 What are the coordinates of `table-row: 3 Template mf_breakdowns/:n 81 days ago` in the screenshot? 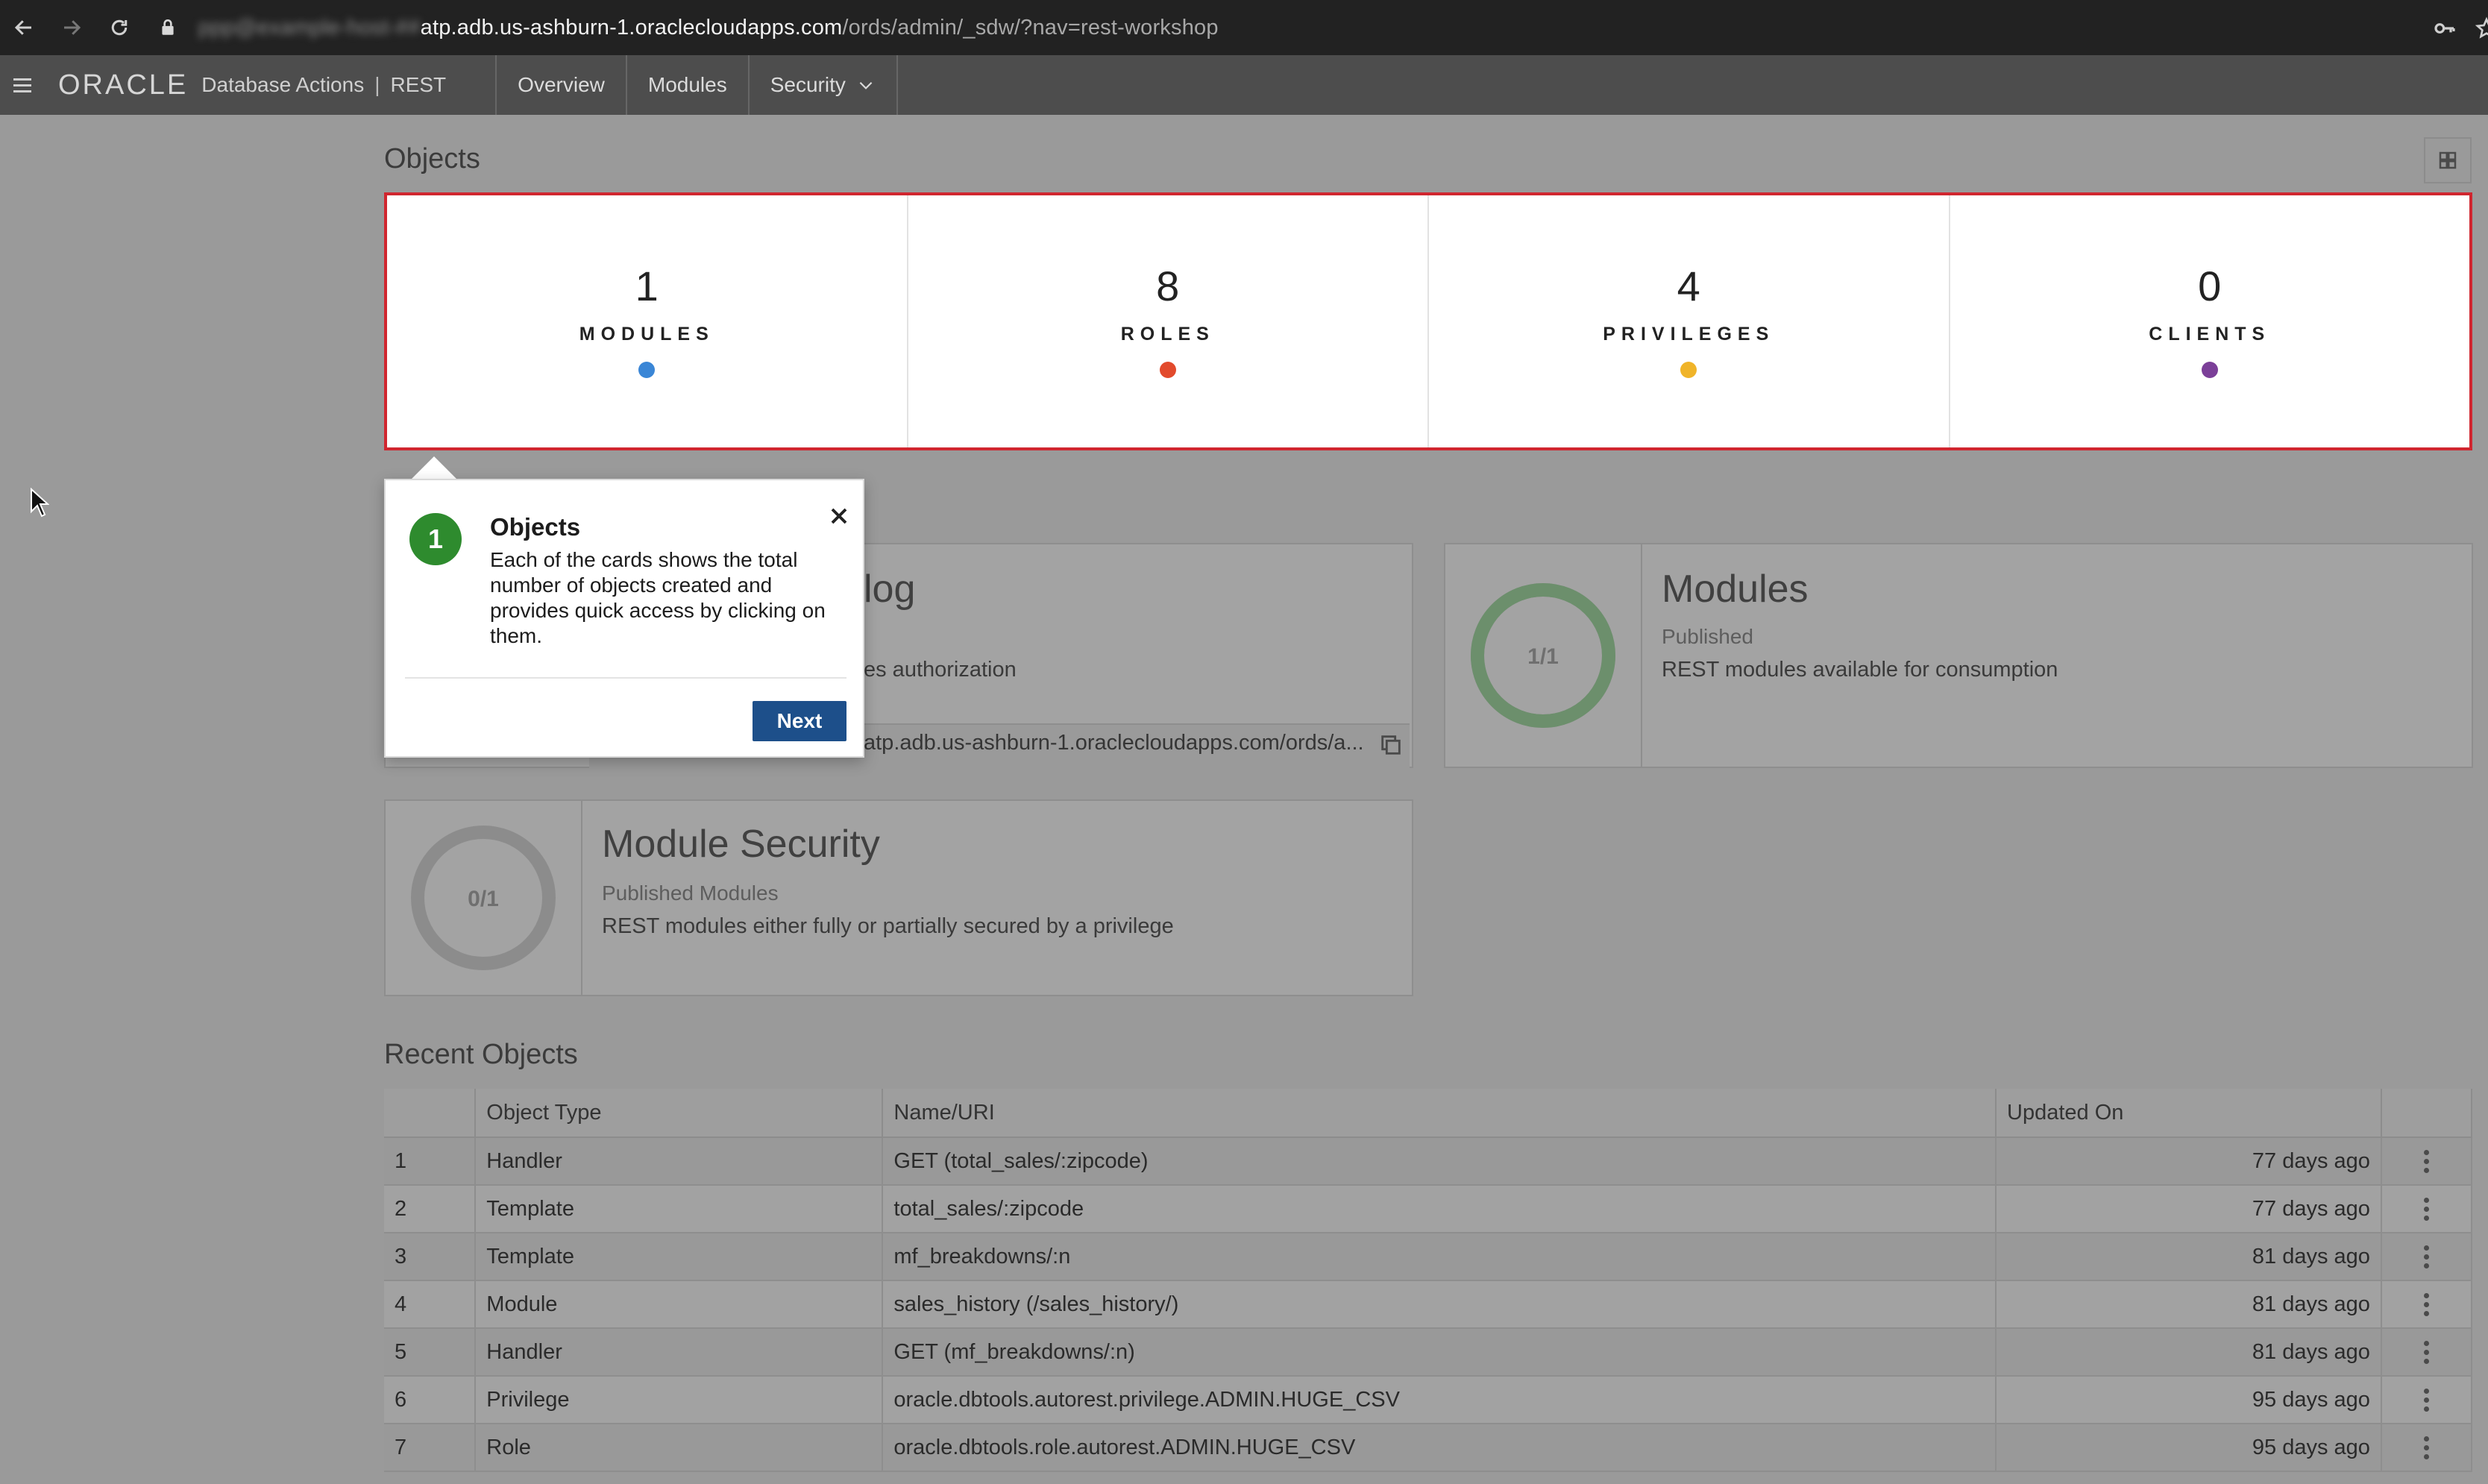 It's located at (1428, 1257).